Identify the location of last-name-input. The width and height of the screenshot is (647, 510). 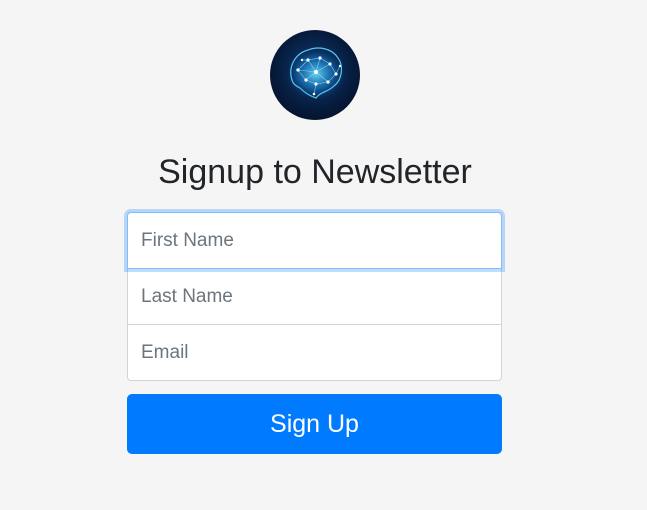
(314, 296).